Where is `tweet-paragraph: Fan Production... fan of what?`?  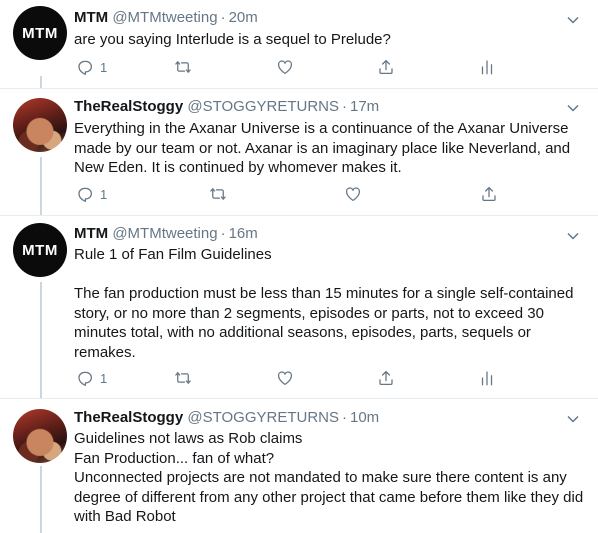 tweet-paragraph: Fan Production... fan of what? is located at coordinates (174, 458).